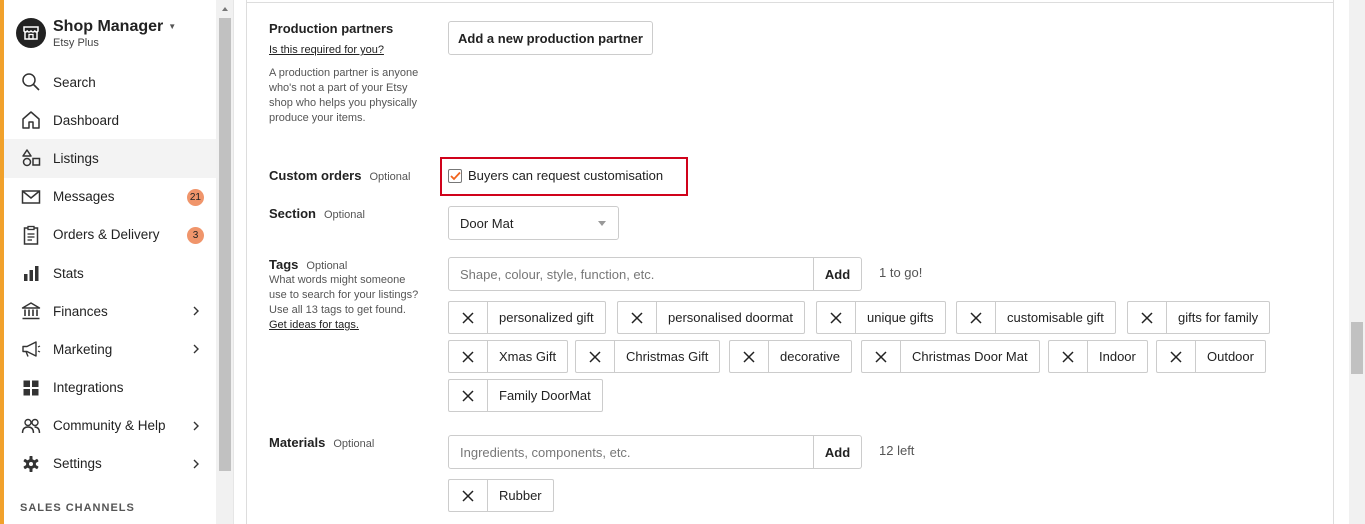 The height and width of the screenshot is (524, 1365). What do you see at coordinates (1098, 356) in the screenshot?
I see `tag-chip: Indoor` at bounding box center [1098, 356].